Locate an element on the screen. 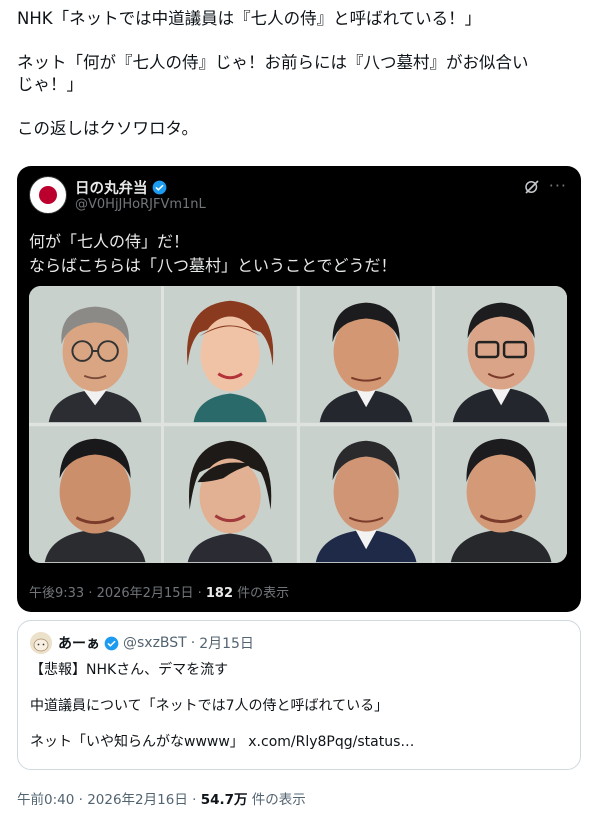  embed-post-text: 何が「七人の侍」だ！ ならばこちらは「八つ墓村」ということでどうだ！ is located at coordinates (299, 254).